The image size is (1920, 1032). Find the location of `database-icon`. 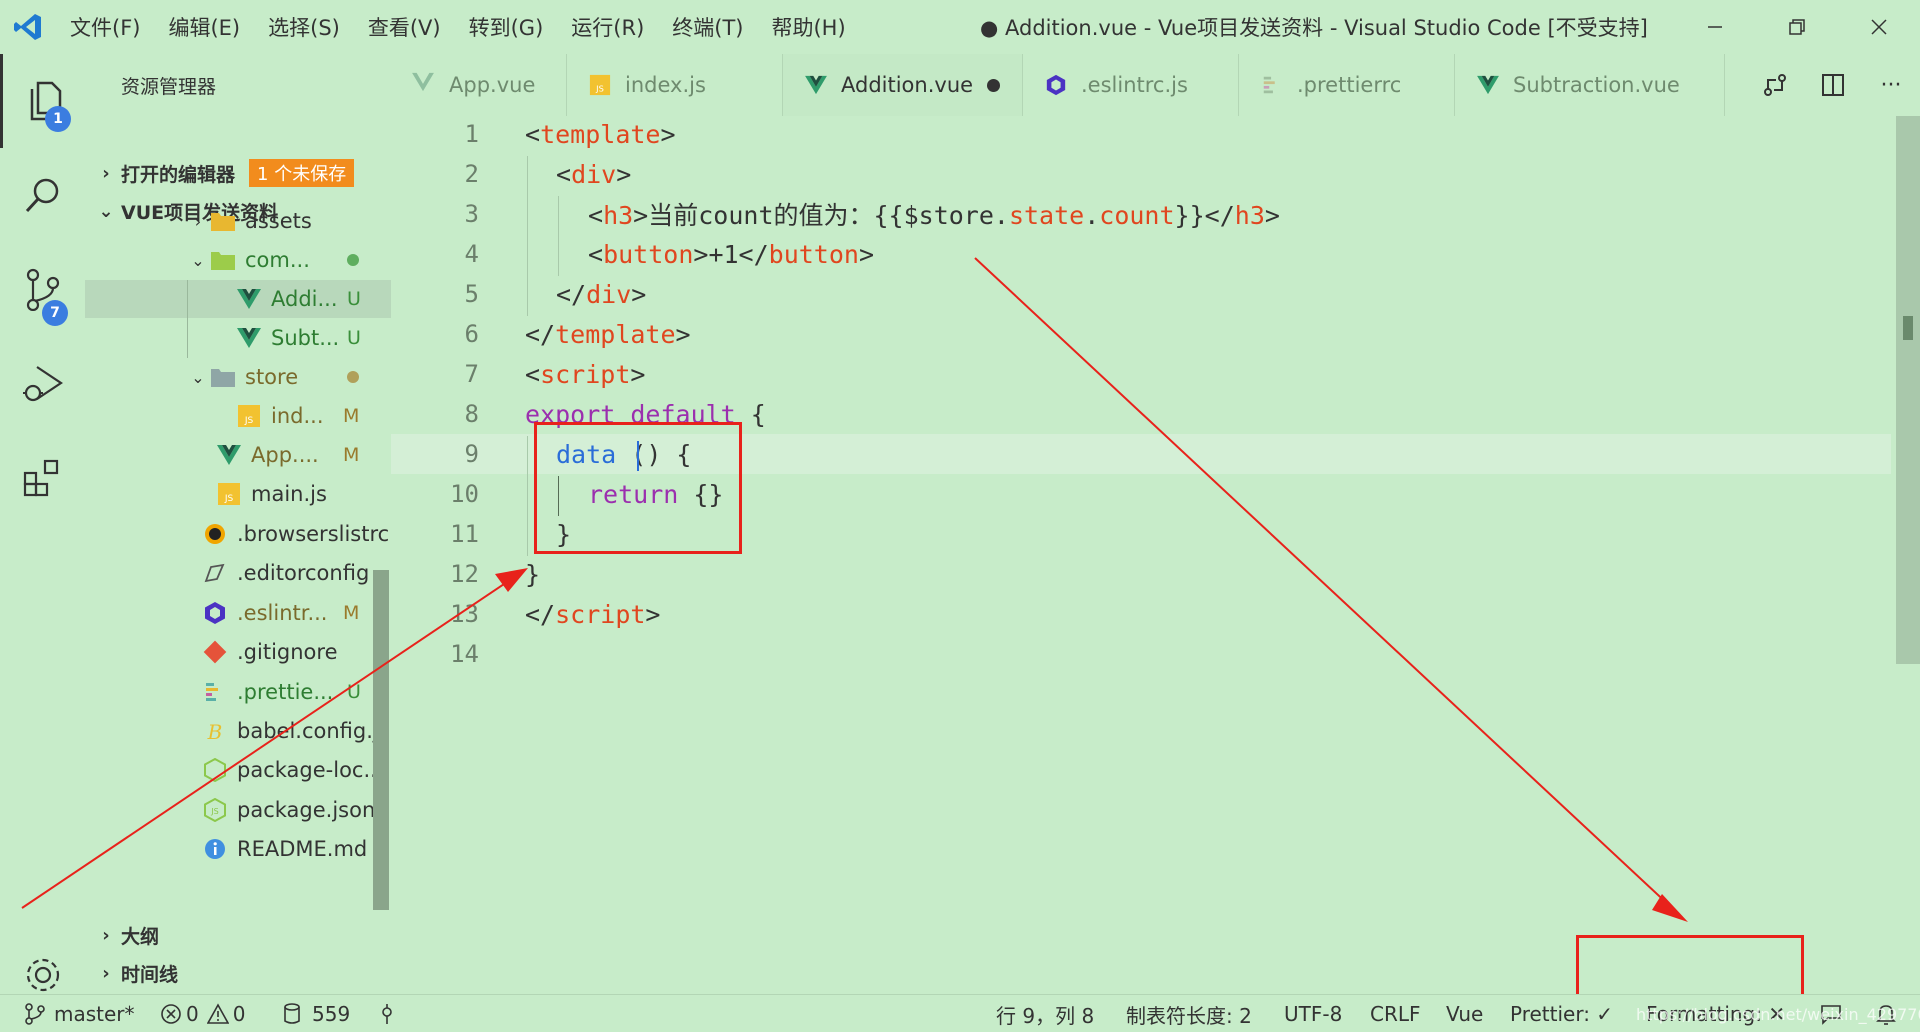

database-icon is located at coordinates (292, 1013).